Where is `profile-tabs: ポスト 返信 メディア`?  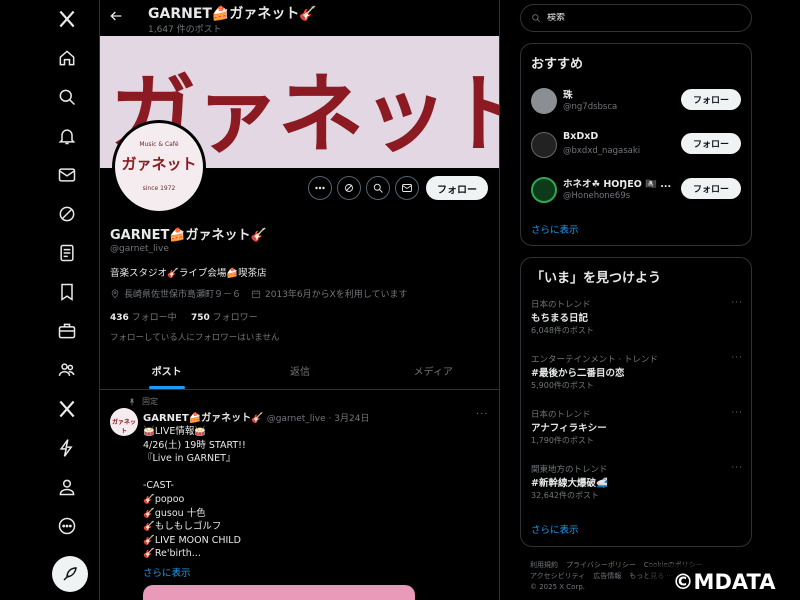
profile-tabs: ポスト 返信 メディア is located at coordinates (299, 373).